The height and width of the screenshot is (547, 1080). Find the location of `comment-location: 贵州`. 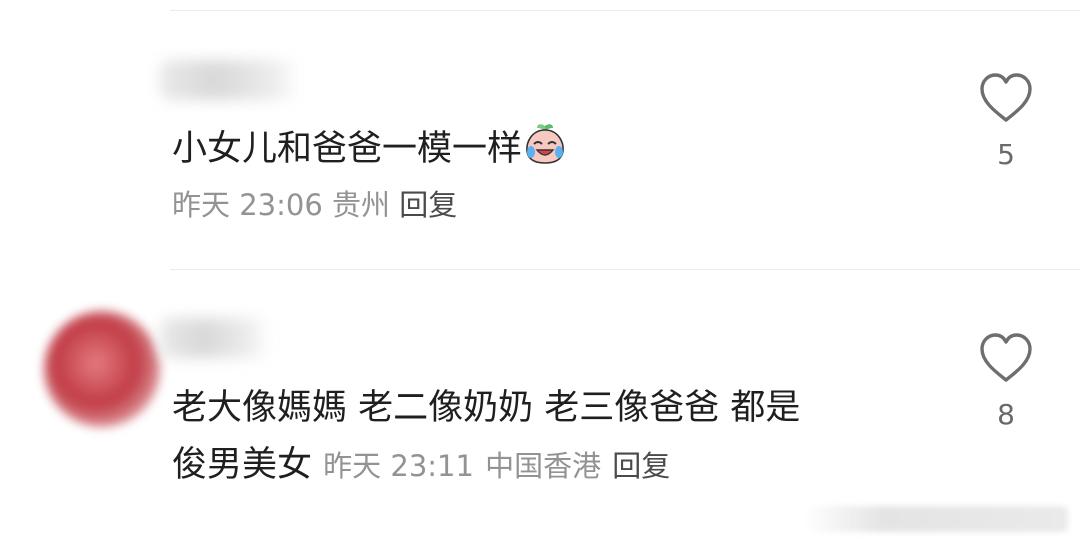

comment-location: 贵州 is located at coordinates (361, 205).